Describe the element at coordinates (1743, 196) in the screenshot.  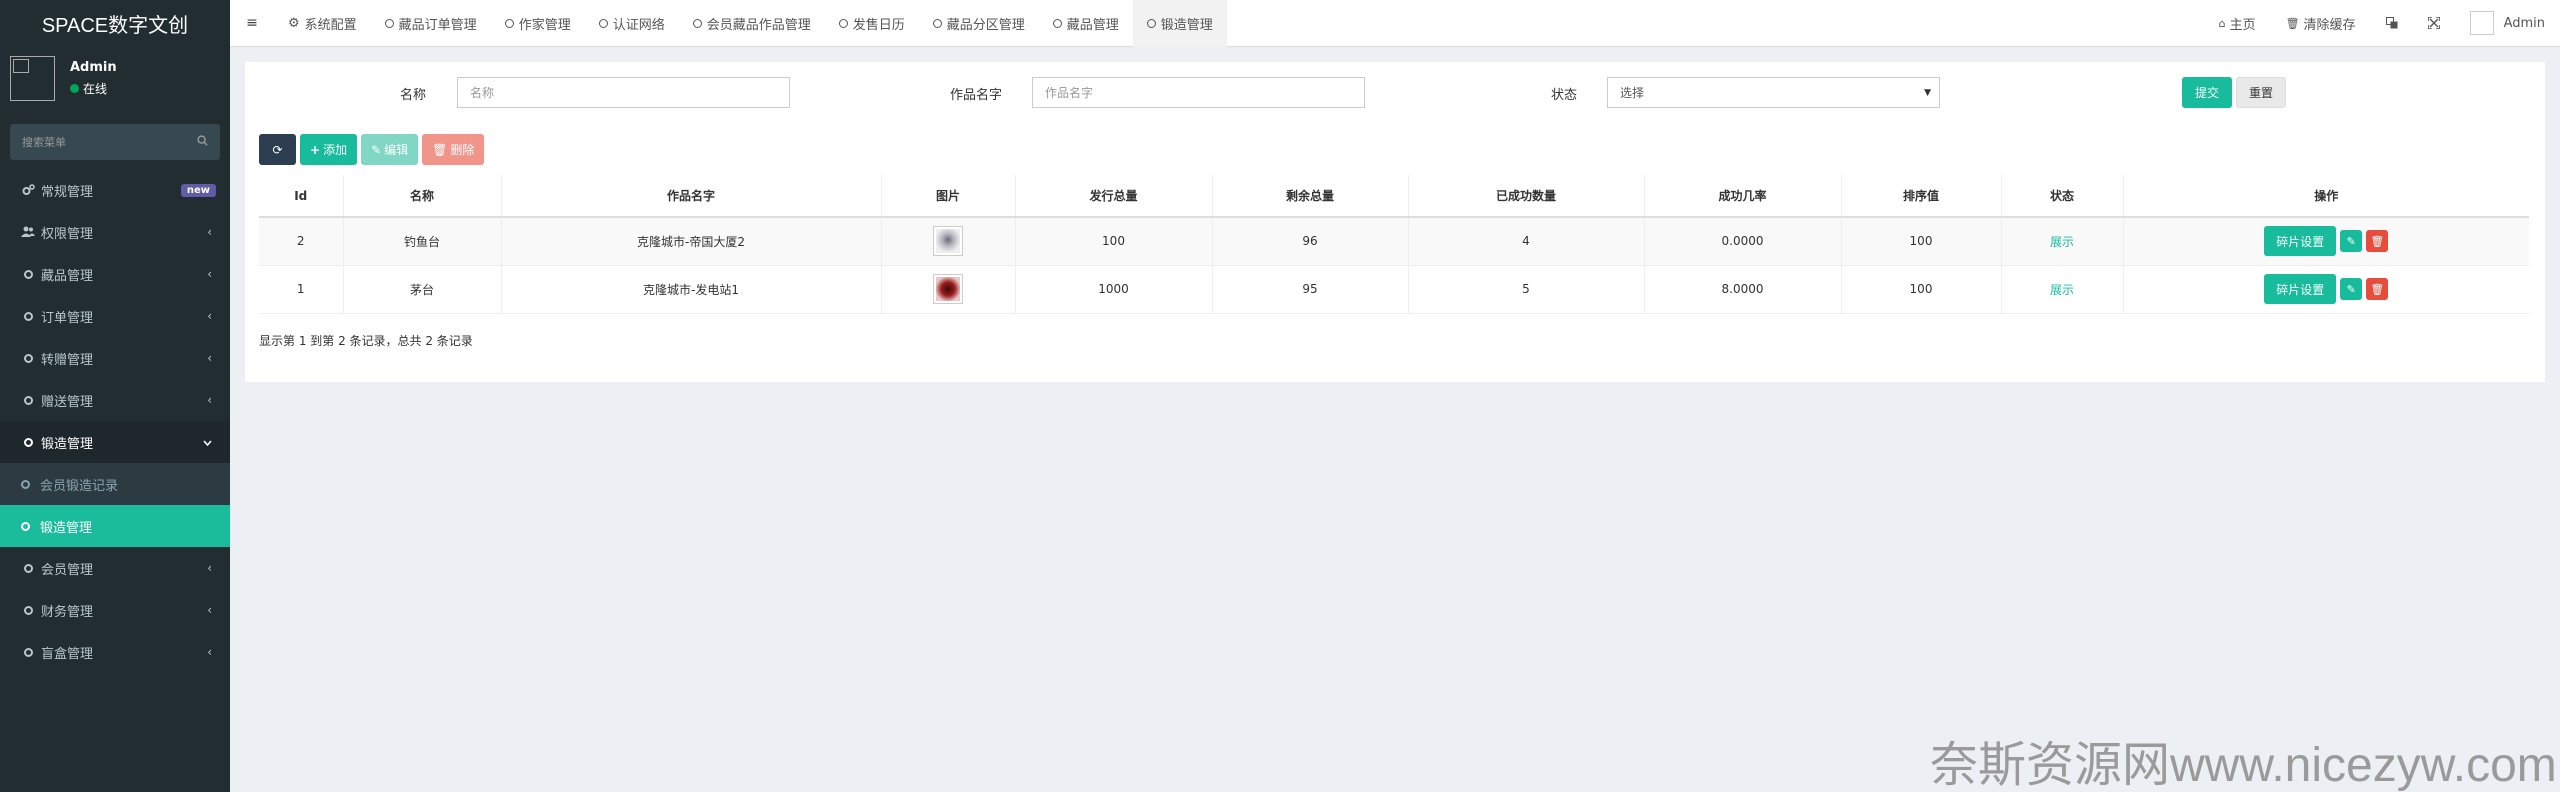
I see `col-header: 成功几率` at that location.